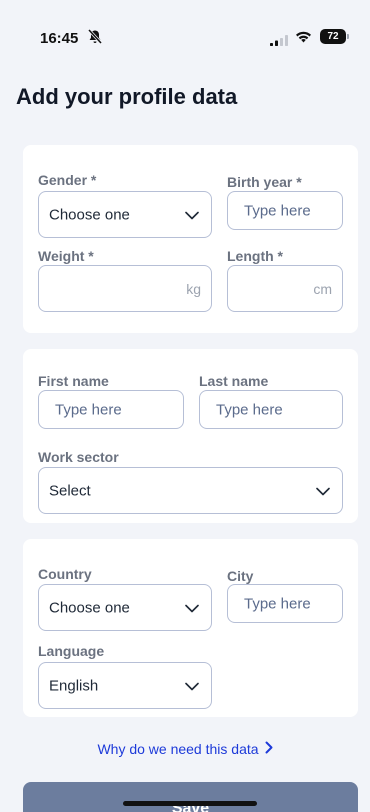 The height and width of the screenshot is (812, 370). Describe the element at coordinates (71, 651) in the screenshot. I see `language-label: Language` at that location.